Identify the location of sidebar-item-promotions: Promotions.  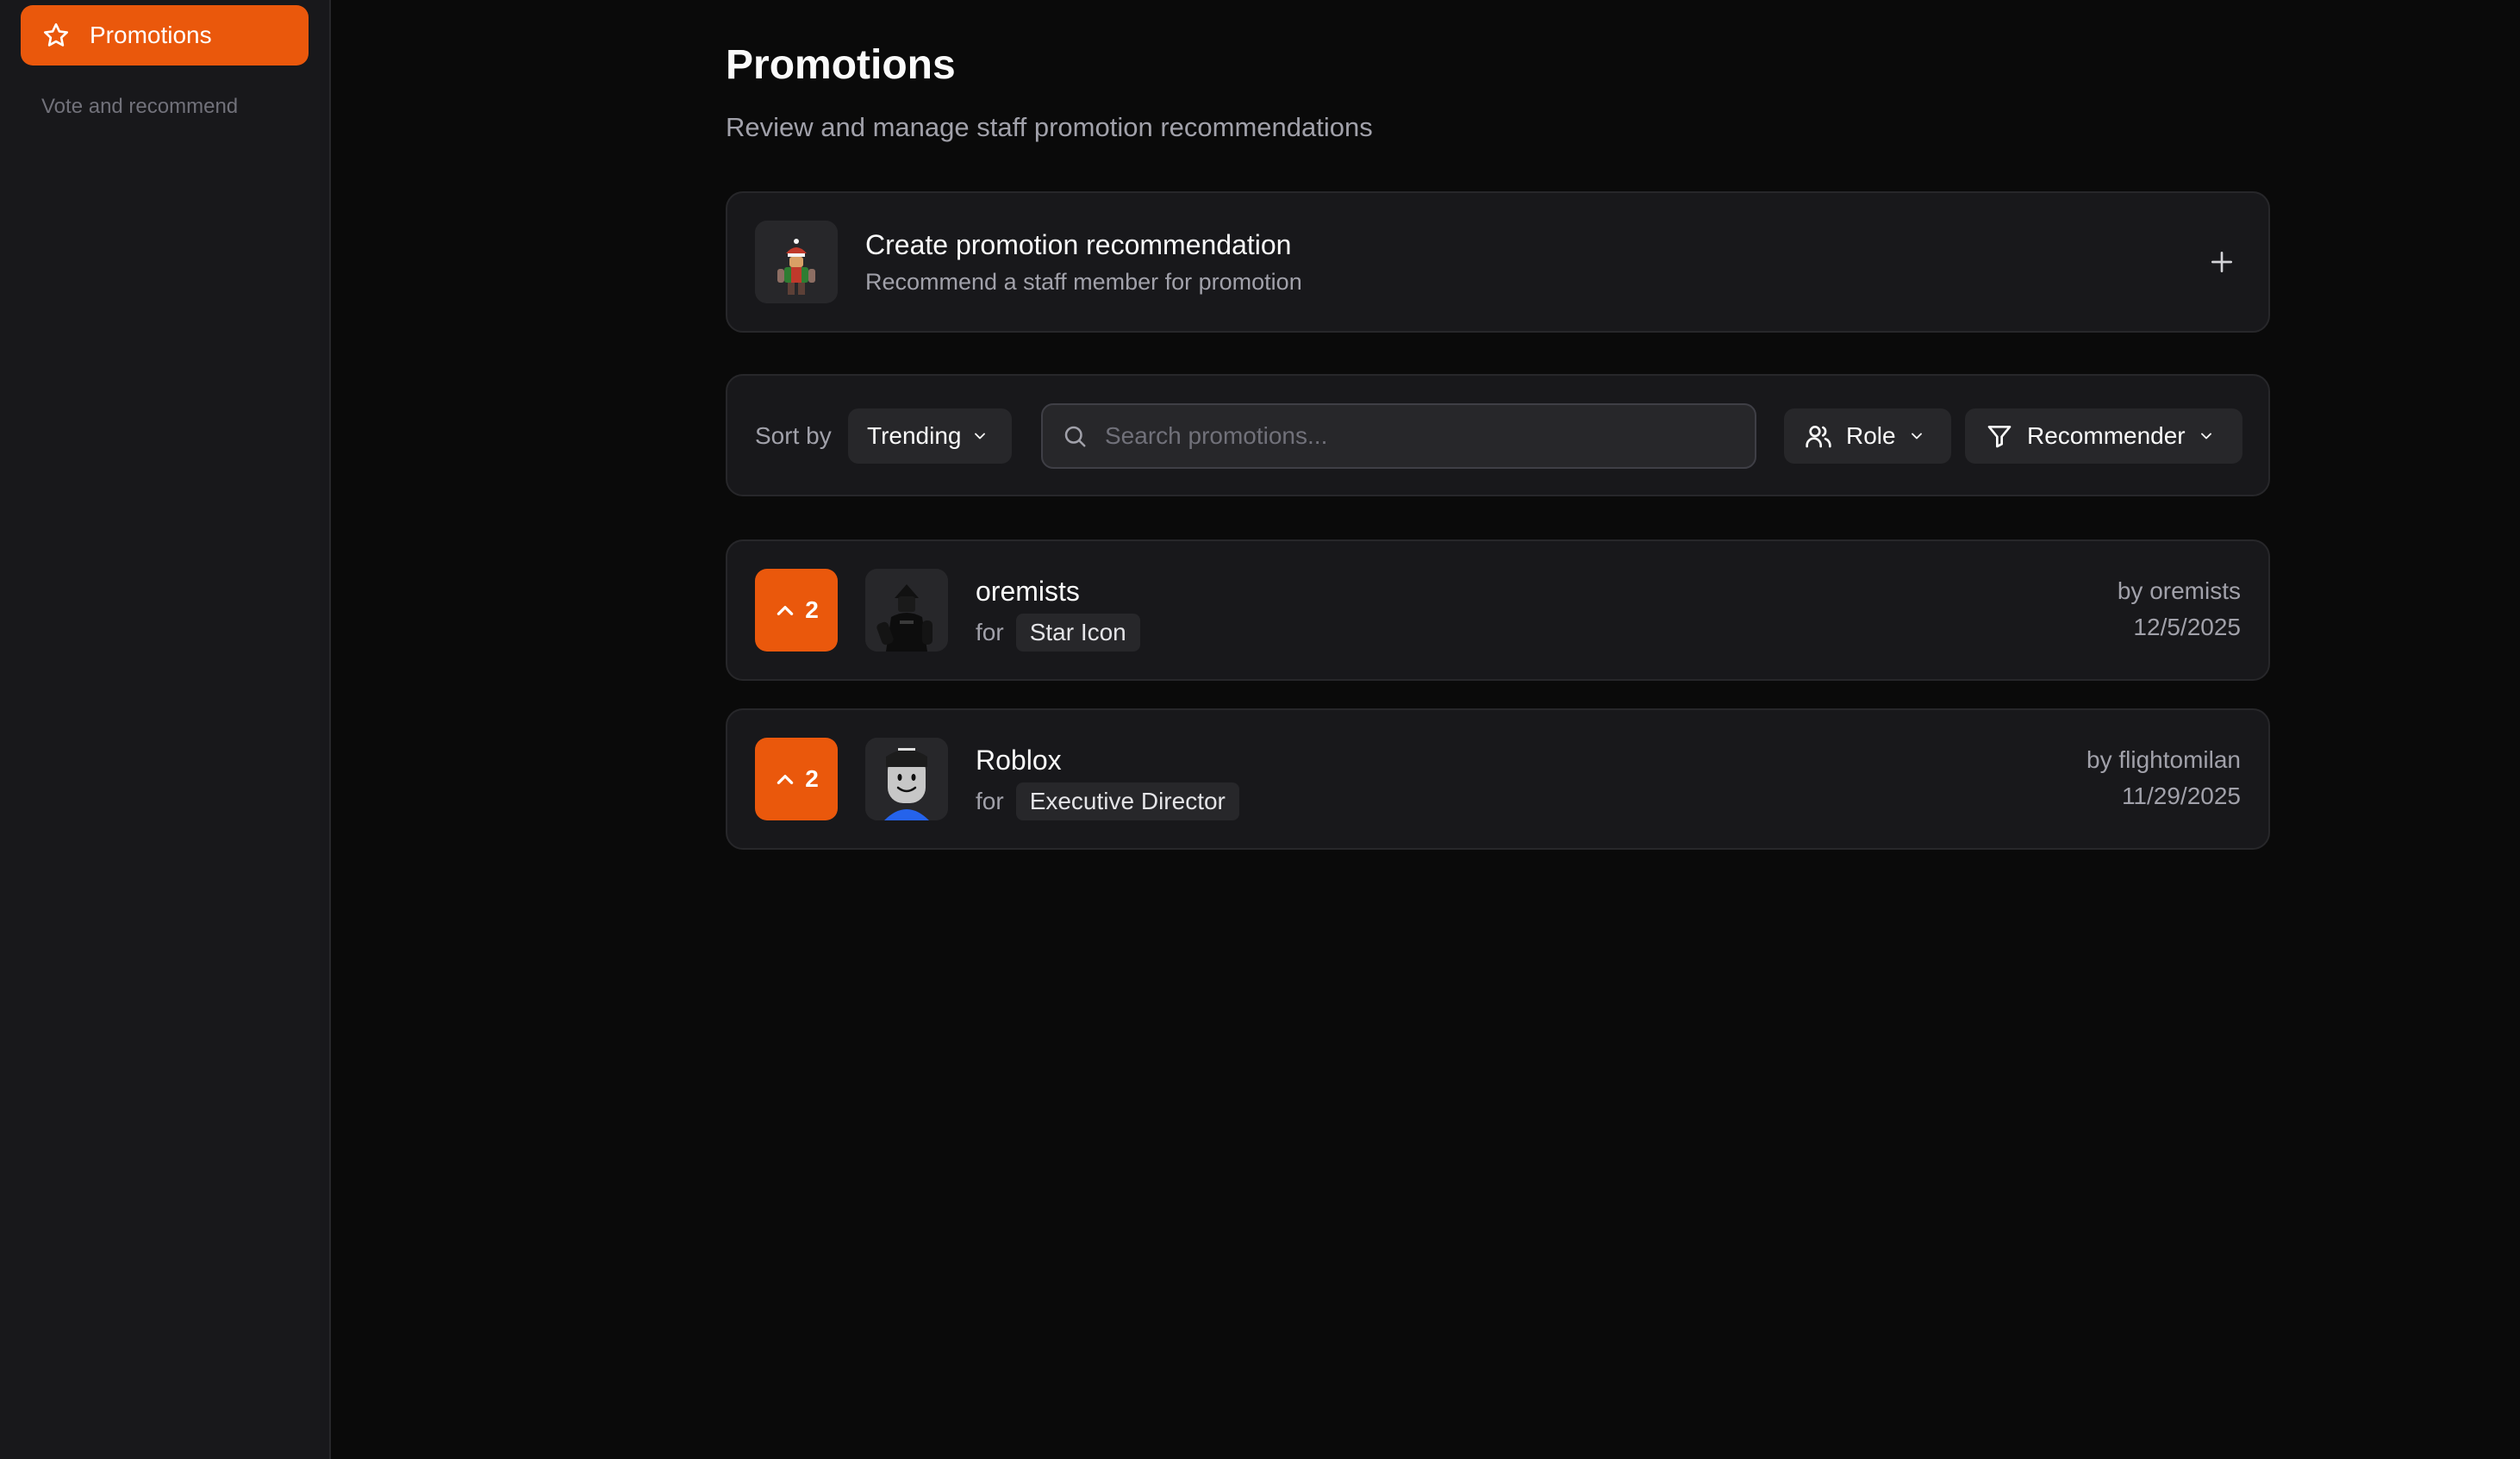
(165, 35).